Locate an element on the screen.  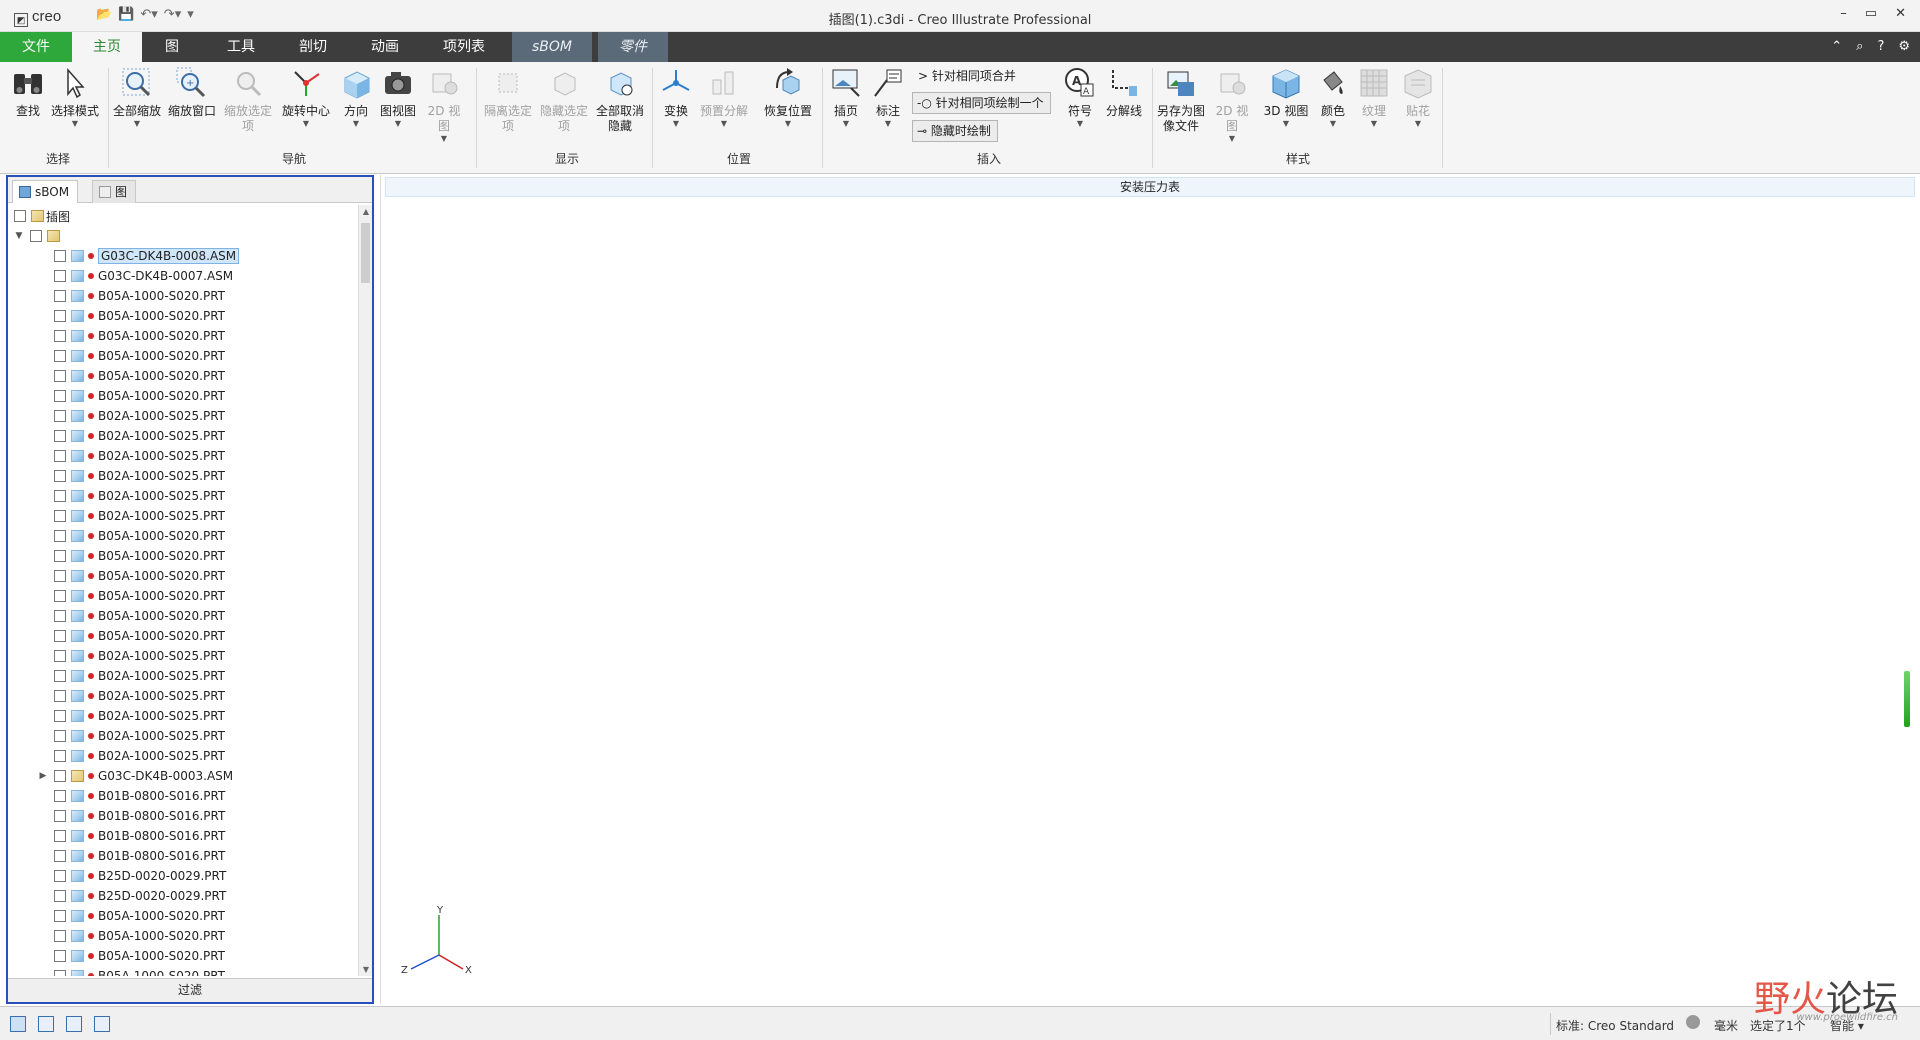
tab-sbom-tree: sBOM is located at coordinates (45, 191).